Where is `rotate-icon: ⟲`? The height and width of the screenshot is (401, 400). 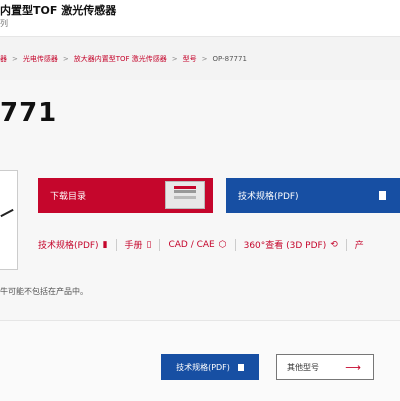 rotate-icon: ⟲ is located at coordinates (334, 244).